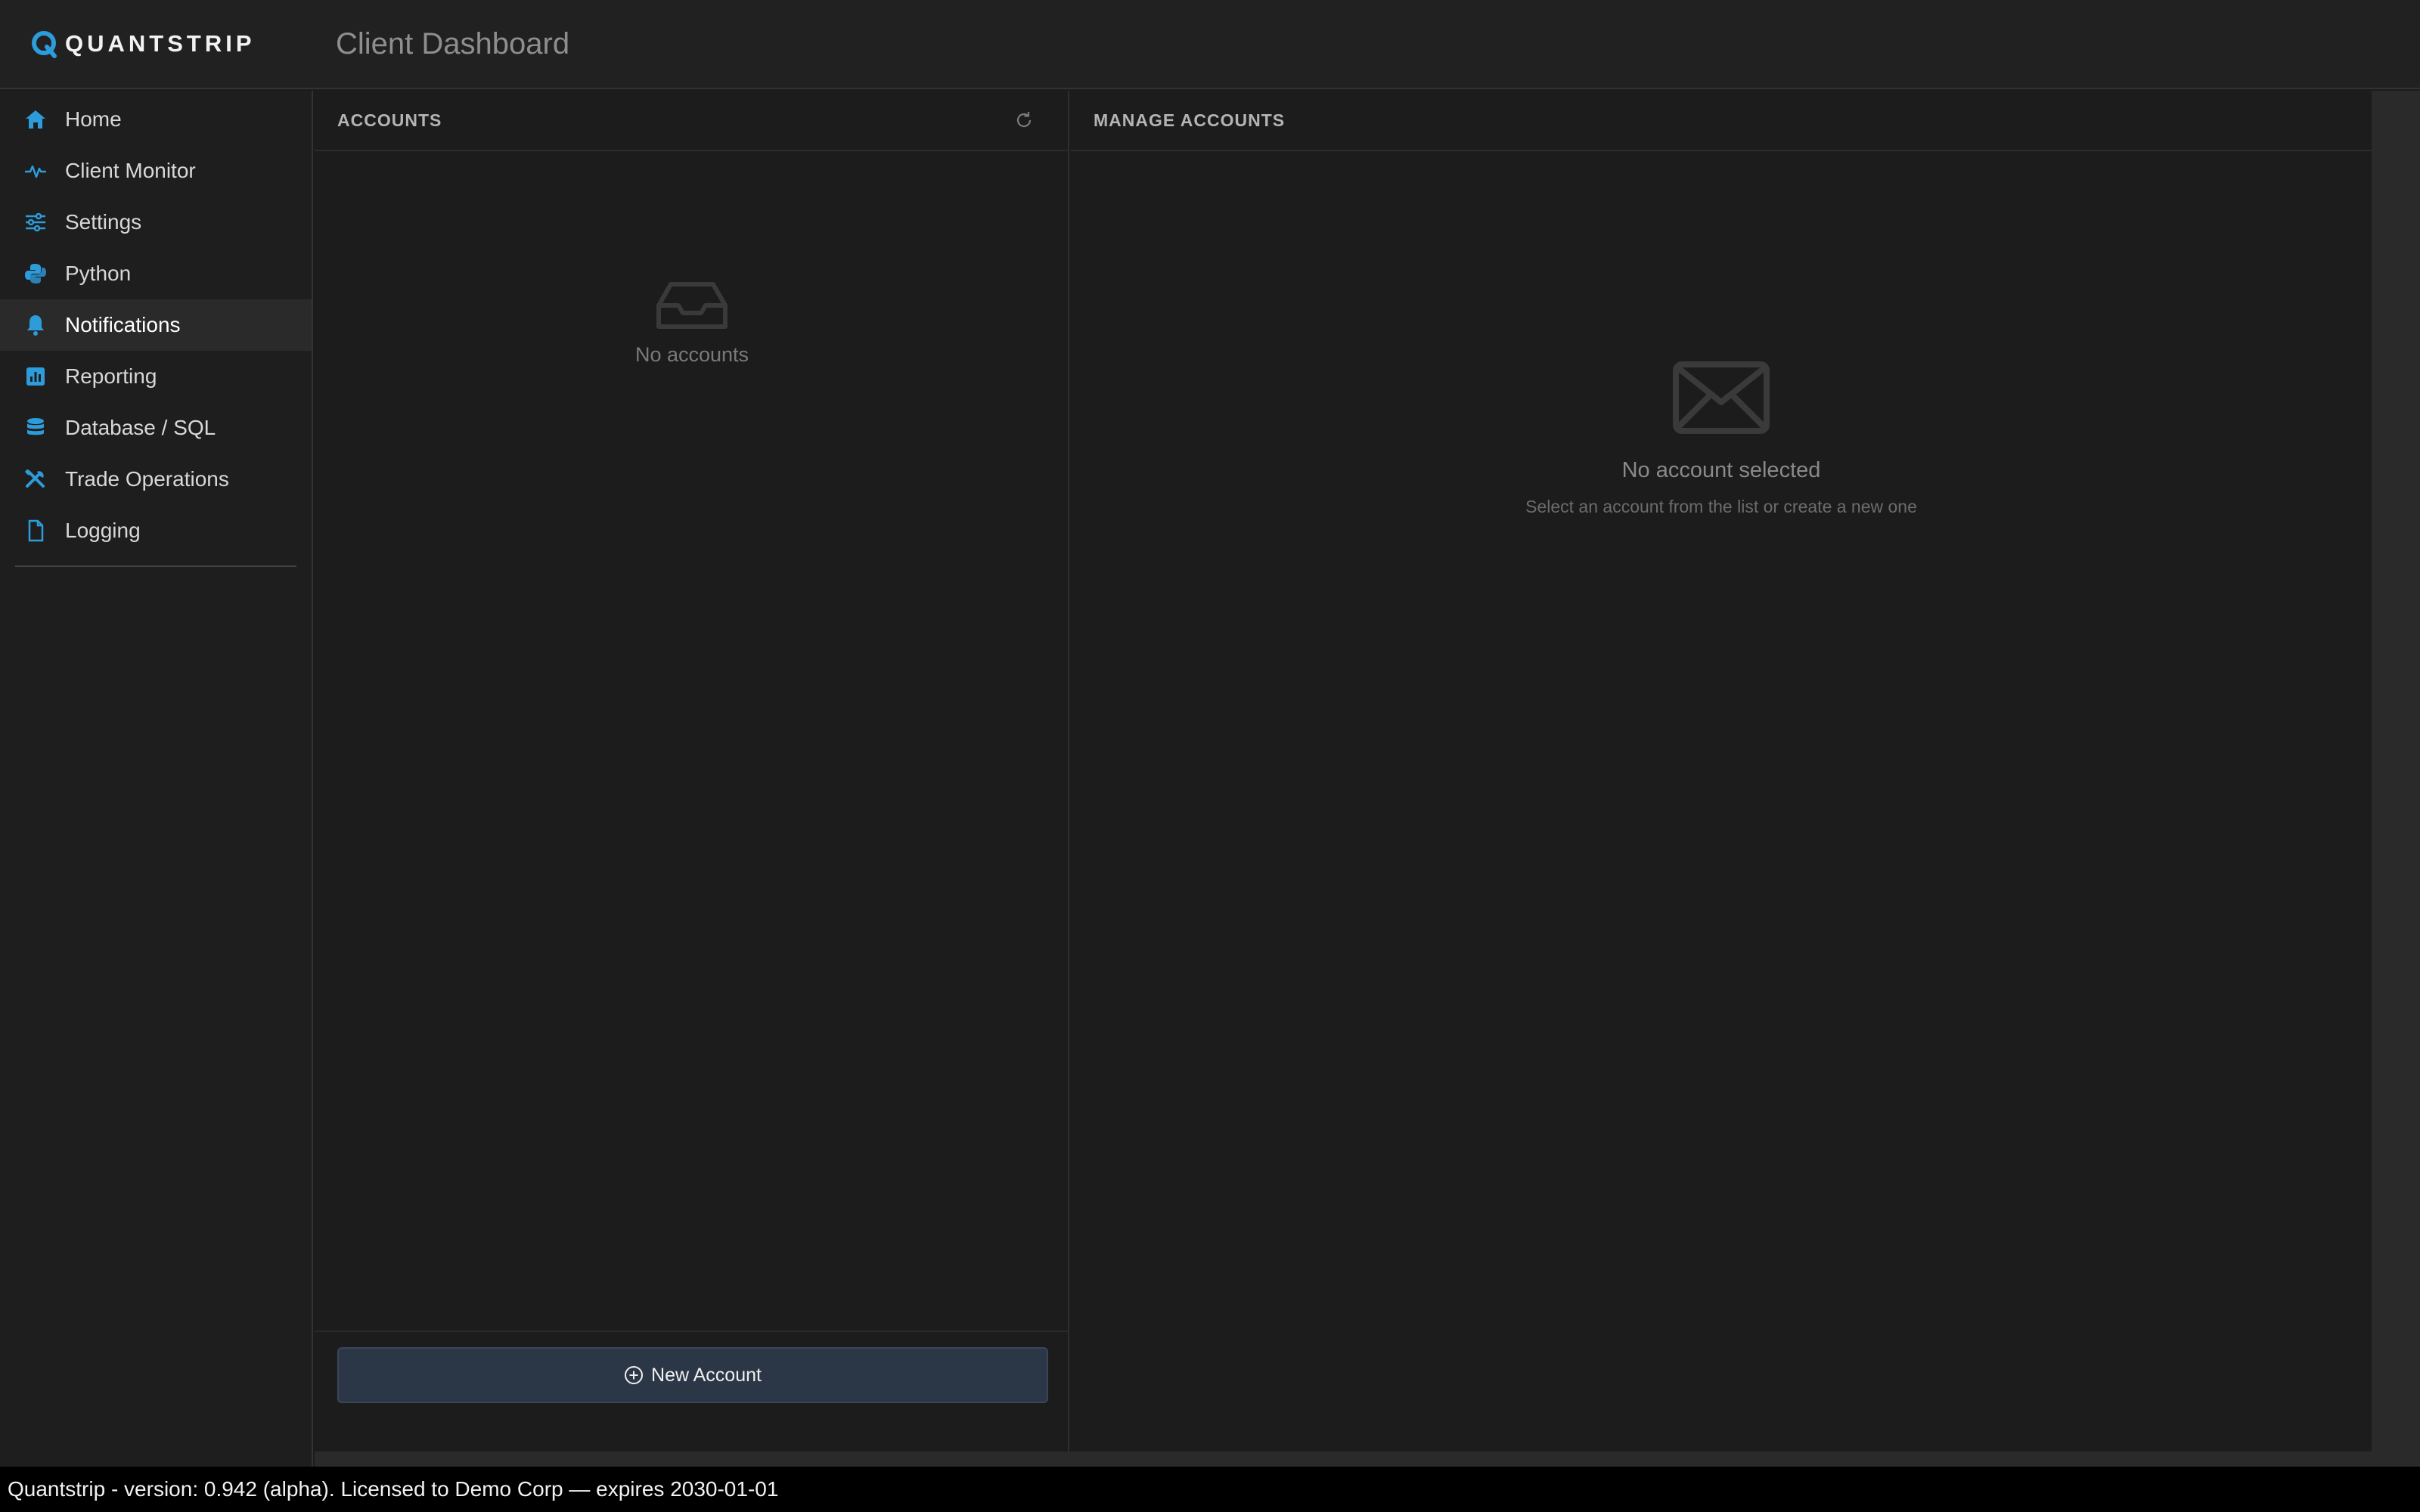 The height and width of the screenshot is (1512, 2420). Describe the element at coordinates (691, 355) in the screenshot. I see `no-accounts-text: No accounts` at that location.